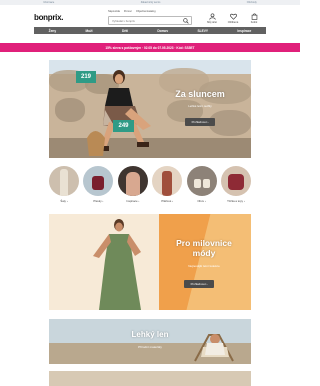  I want to click on category-label: Šaty ›, so click(64, 201).